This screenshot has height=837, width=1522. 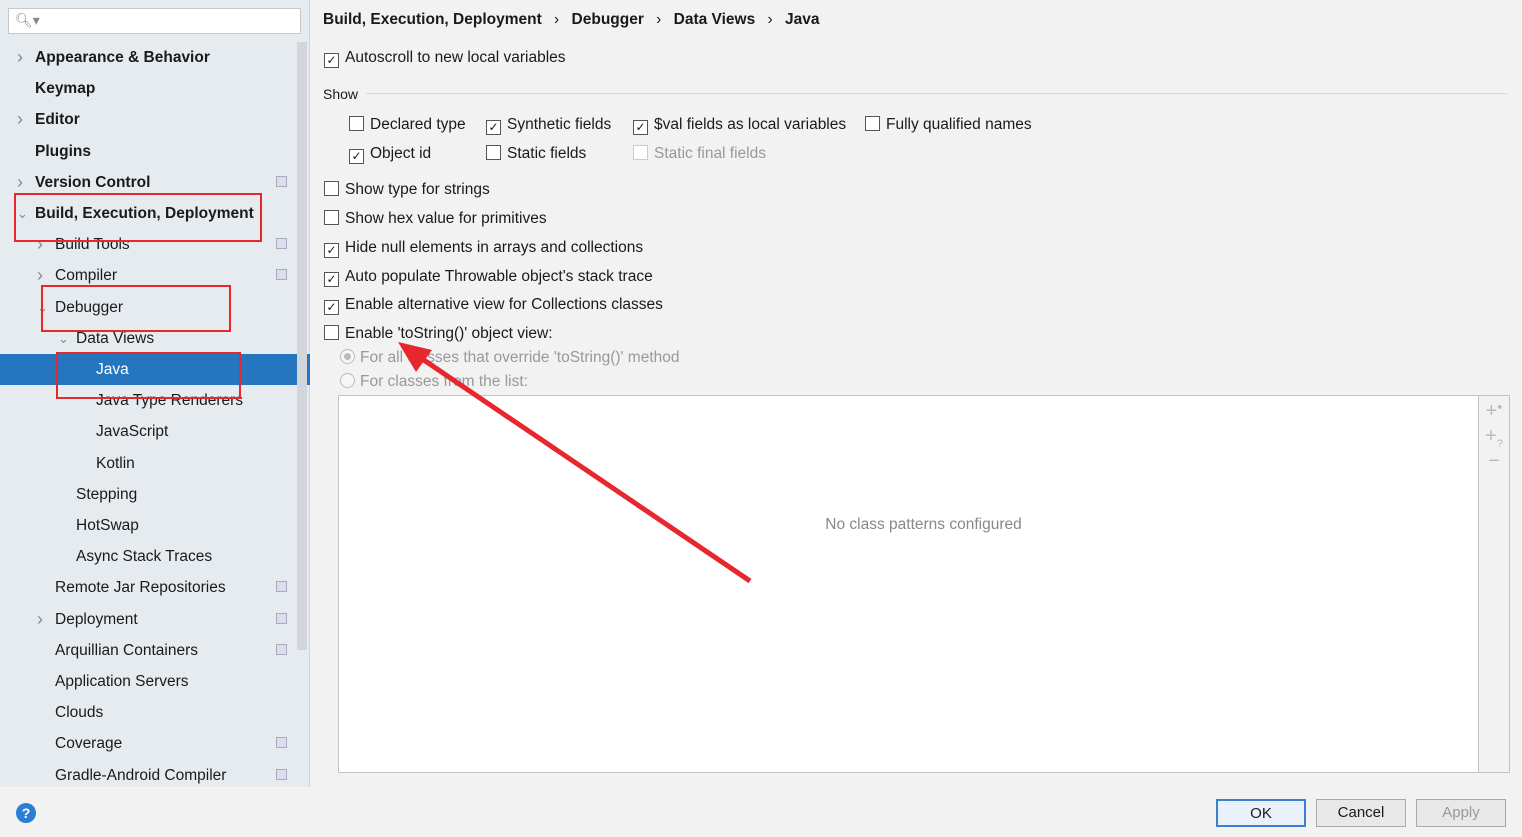 I want to click on sidebar-item: Gradle-Android Compiler, so click(x=148, y=775).